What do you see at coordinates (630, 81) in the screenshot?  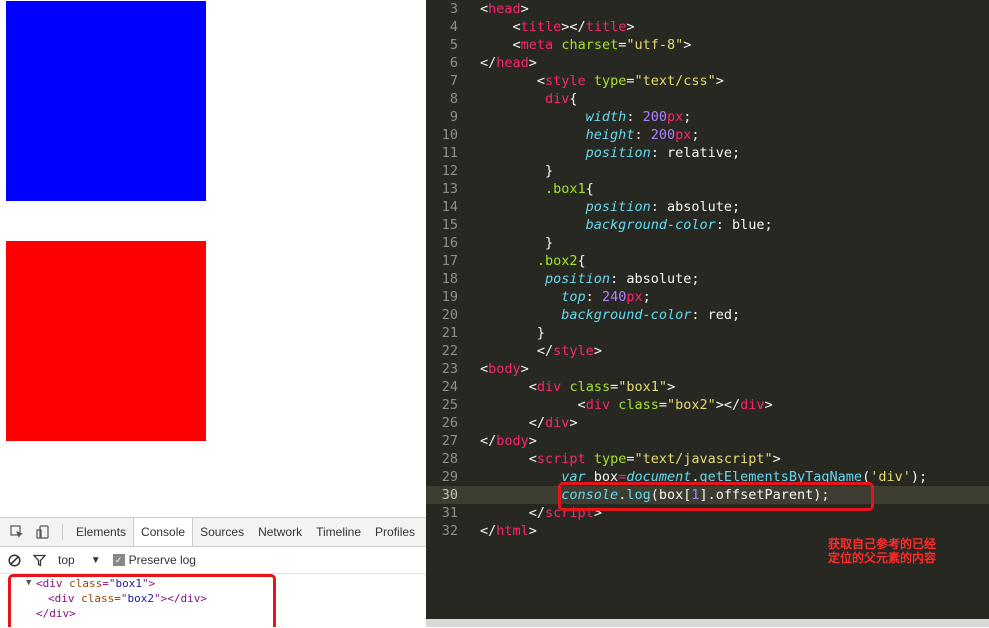 I see `code-text: <style type="text/css">` at bounding box center [630, 81].